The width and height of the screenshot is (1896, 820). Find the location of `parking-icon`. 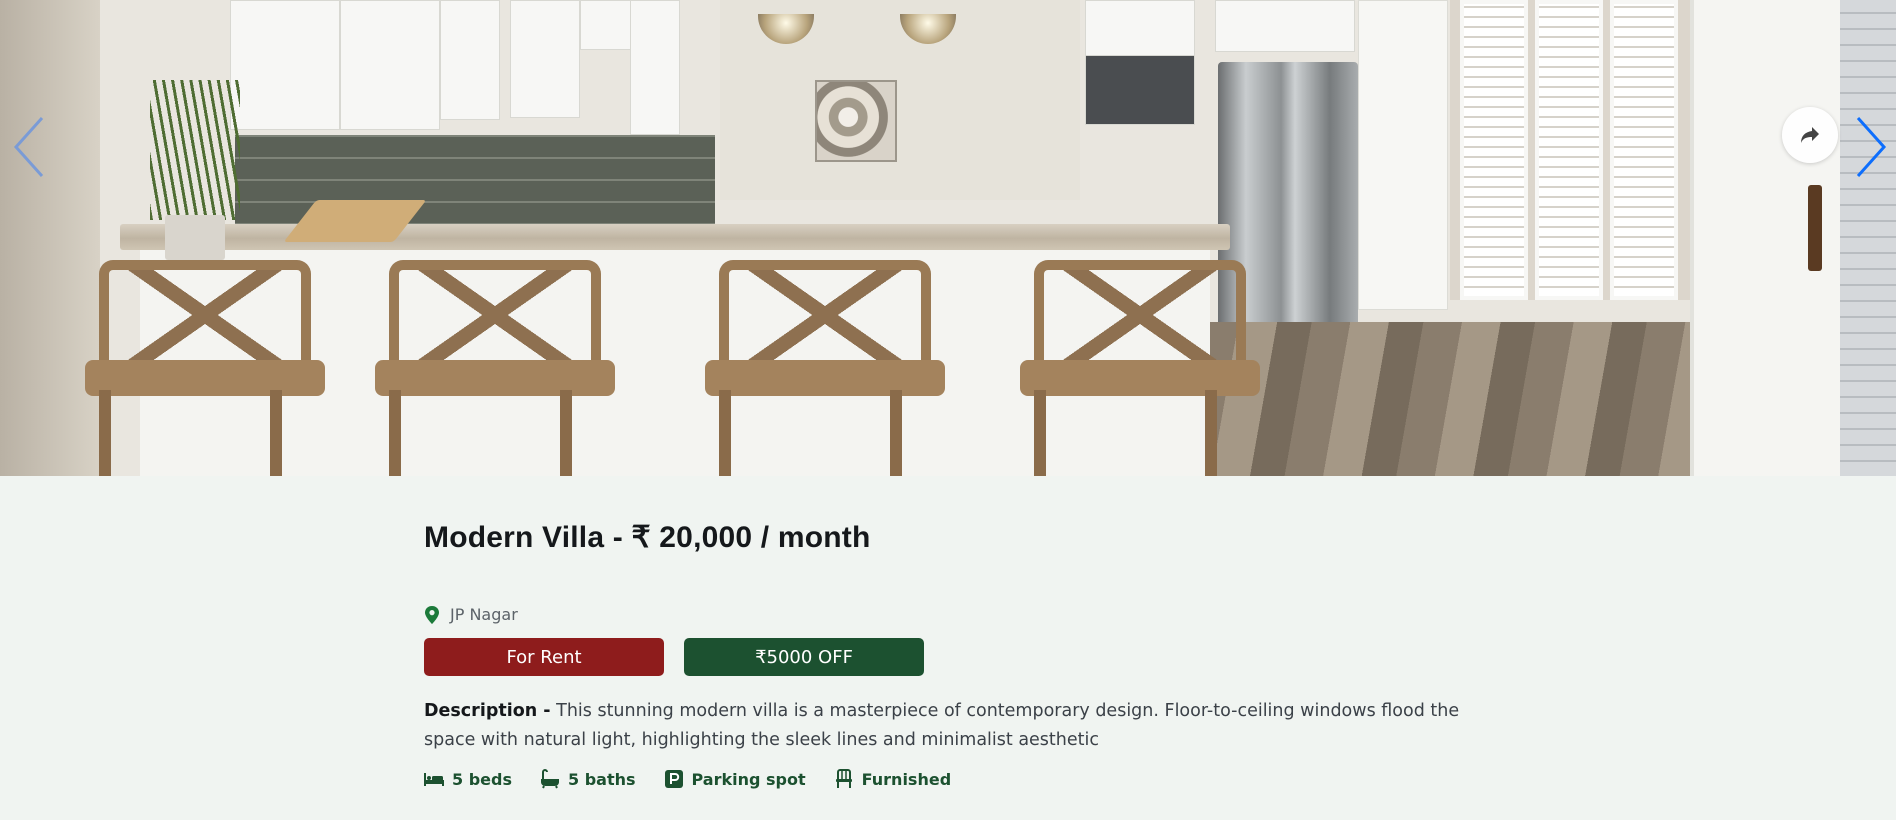

parking-icon is located at coordinates (673, 779).